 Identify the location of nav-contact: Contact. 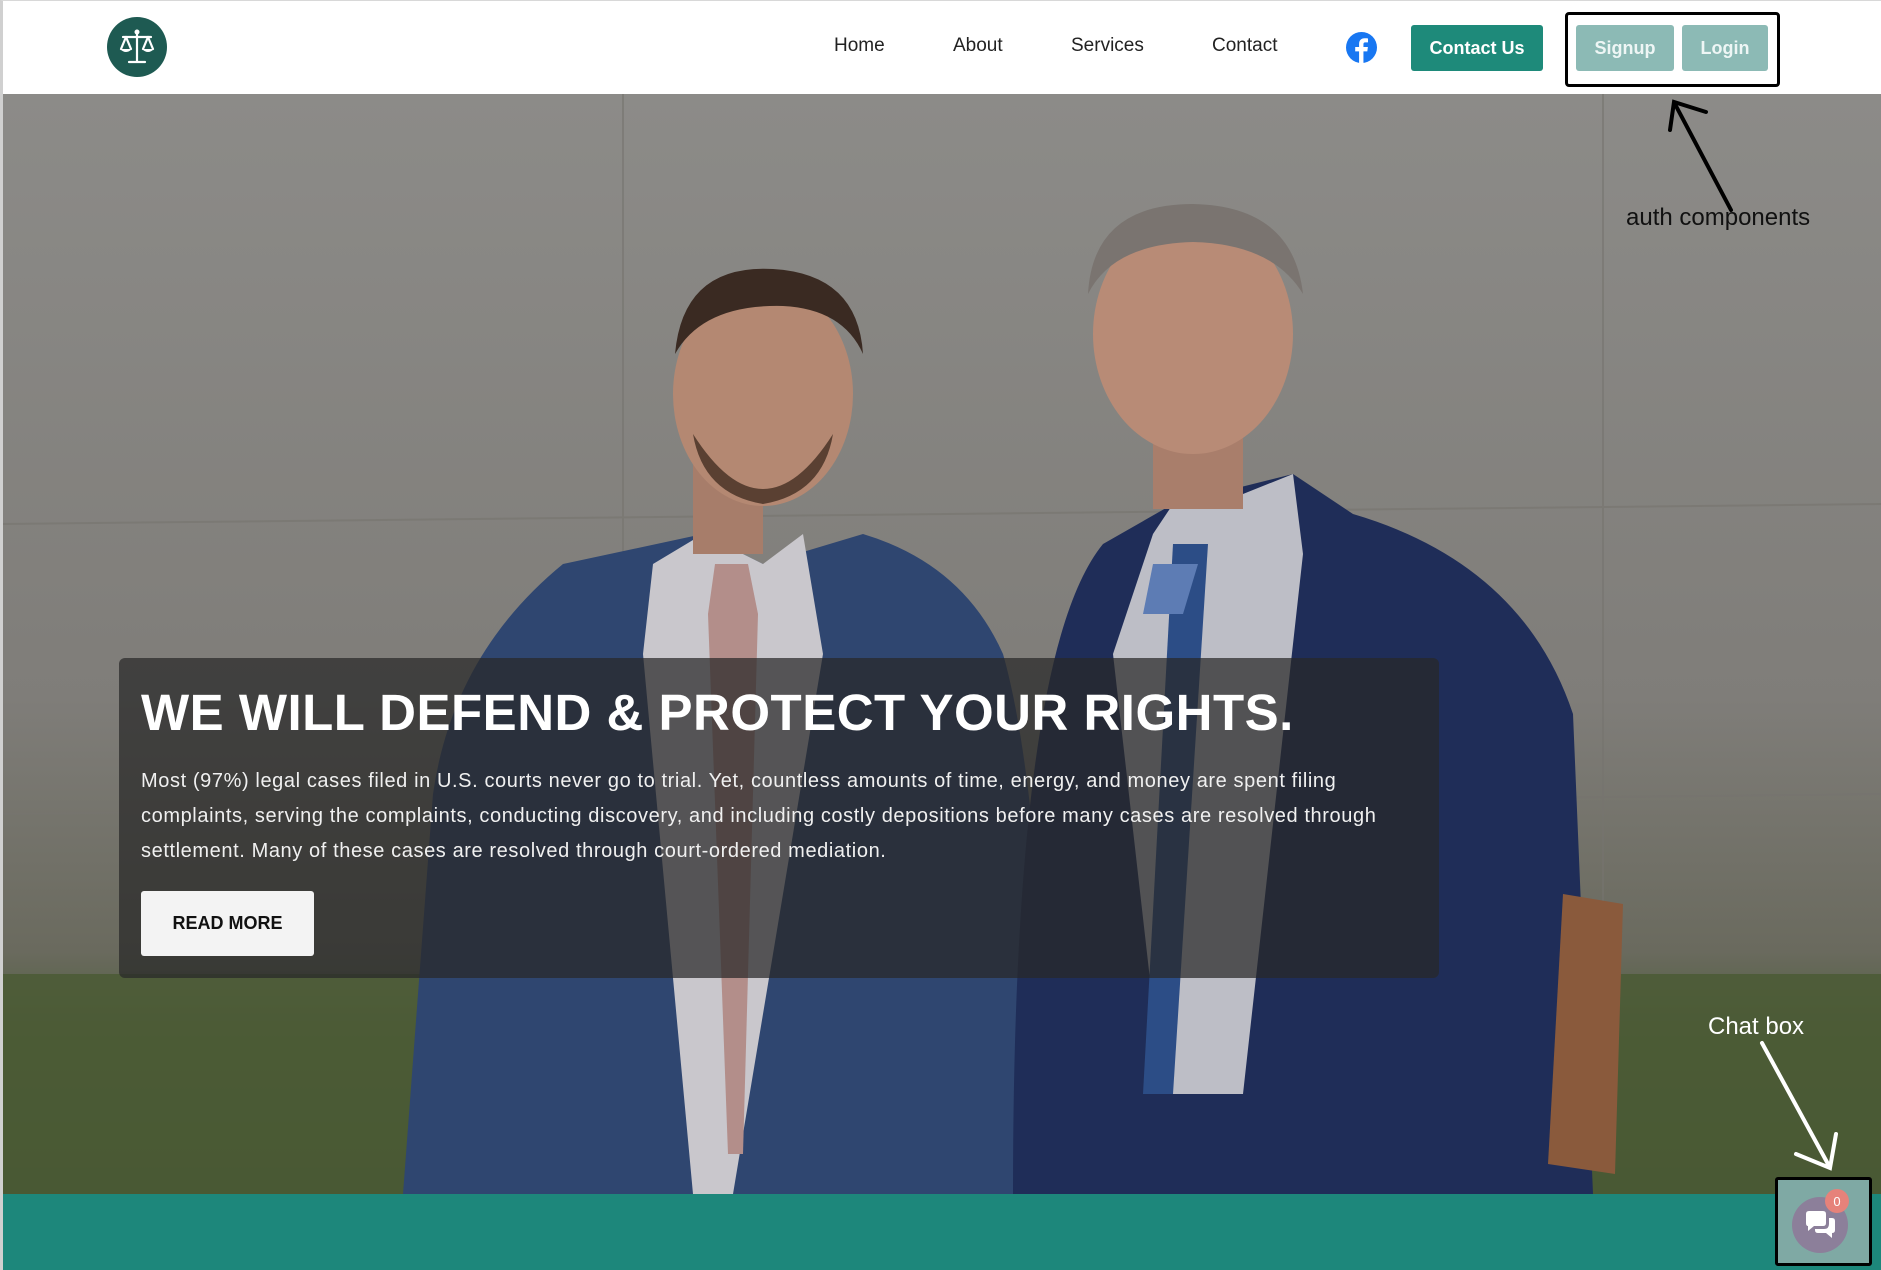
(1244, 46).